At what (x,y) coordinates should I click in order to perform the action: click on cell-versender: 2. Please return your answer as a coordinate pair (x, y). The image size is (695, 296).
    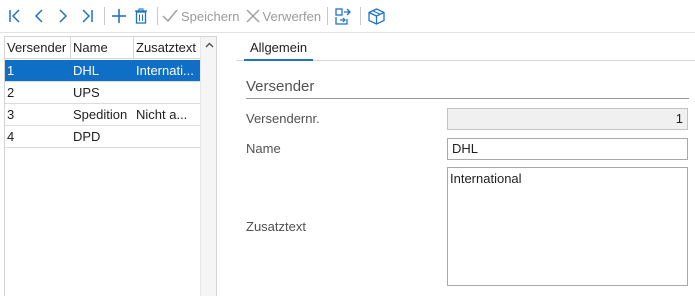
    Looking at the image, I should click on (11, 92).